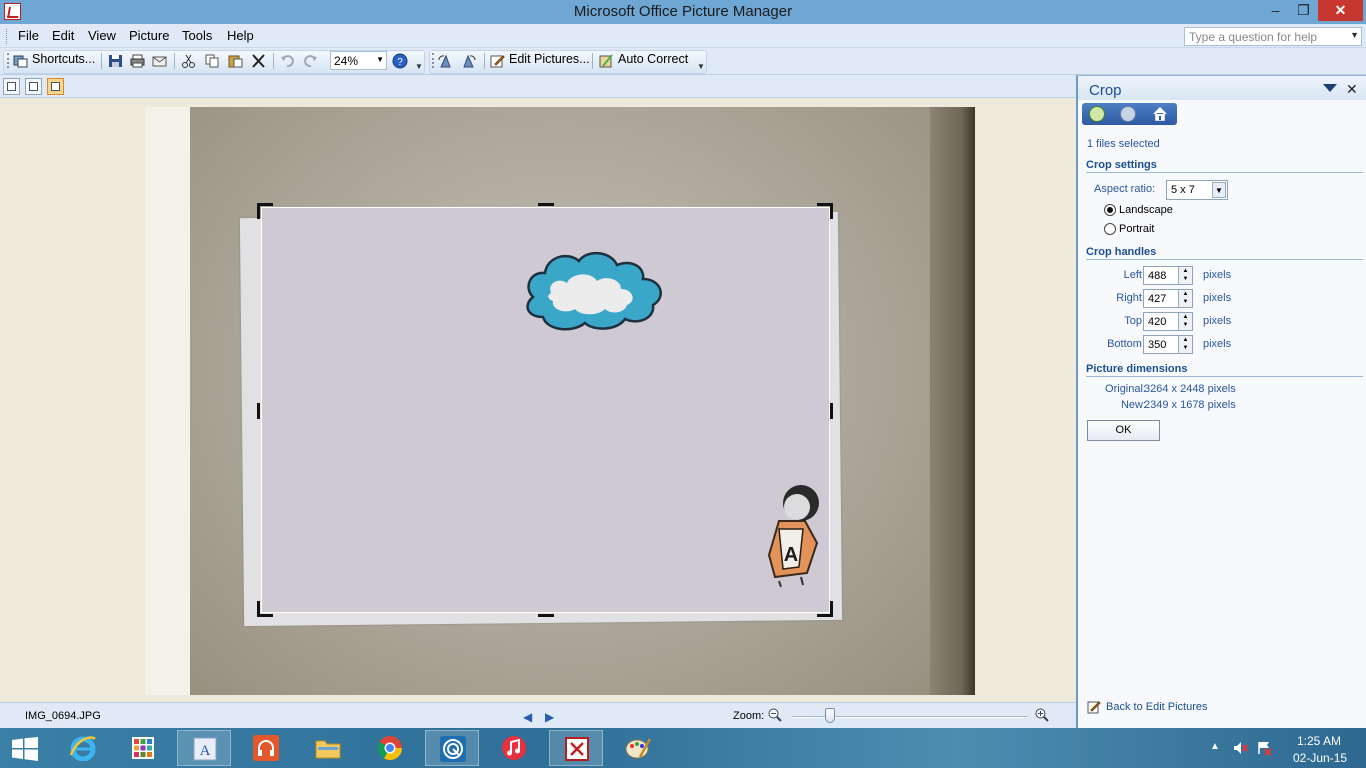 This screenshot has height=768, width=1366. Describe the element at coordinates (1128, 114) in the screenshot. I see `forward-icon` at that location.